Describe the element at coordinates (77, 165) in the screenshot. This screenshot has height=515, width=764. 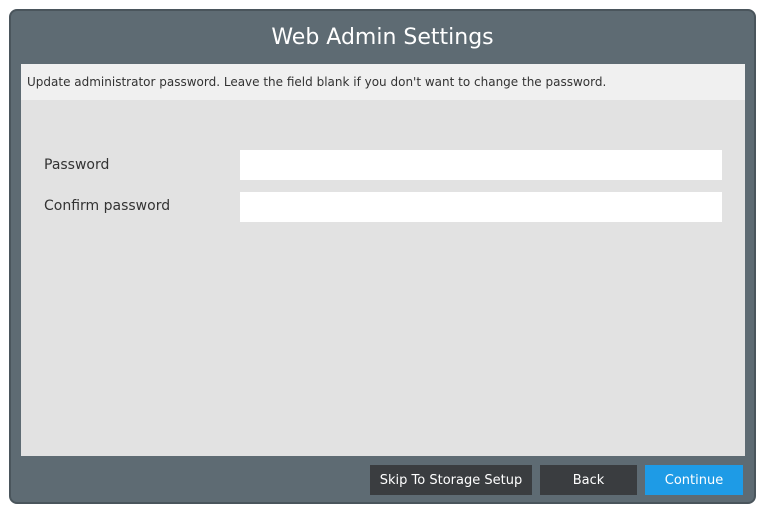
I see `password-label: Password` at that location.